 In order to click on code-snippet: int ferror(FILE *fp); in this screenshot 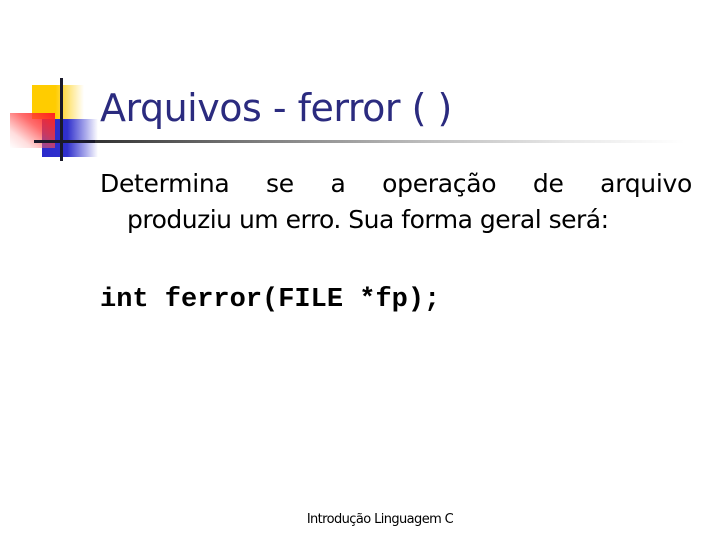, I will do `click(270, 300)`.